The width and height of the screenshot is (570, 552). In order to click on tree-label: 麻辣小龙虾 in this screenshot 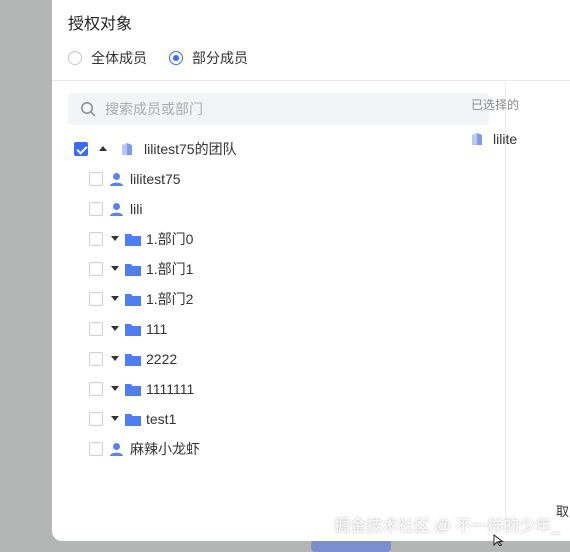, I will do `click(165, 449)`.